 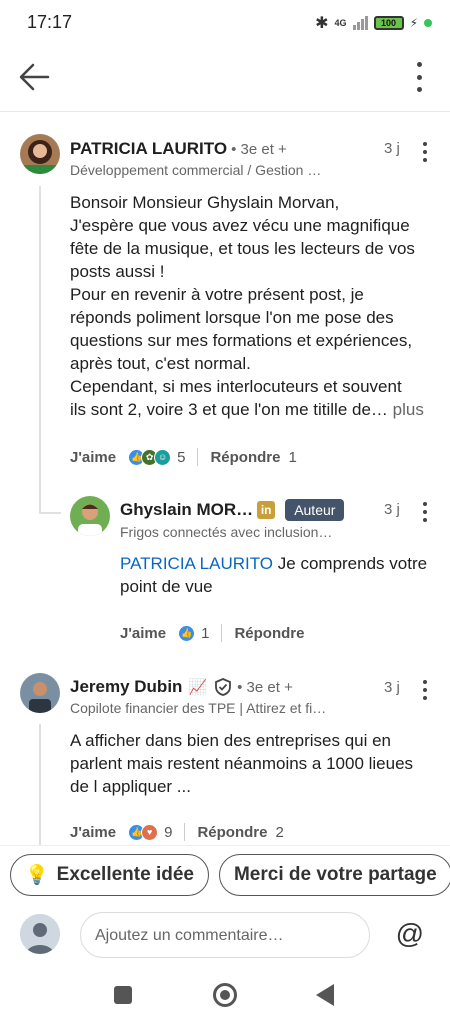 What do you see at coordinates (410, 934) in the screenshot?
I see `mention-at-button: @` at bounding box center [410, 934].